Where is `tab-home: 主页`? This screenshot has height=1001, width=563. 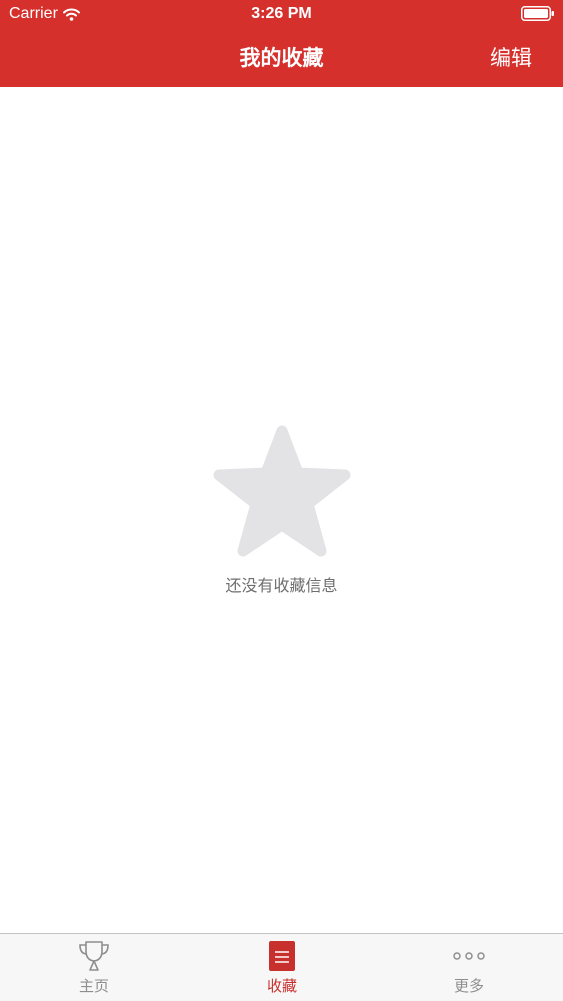 tab-home: 主页 is located at coordinates (94, 968).